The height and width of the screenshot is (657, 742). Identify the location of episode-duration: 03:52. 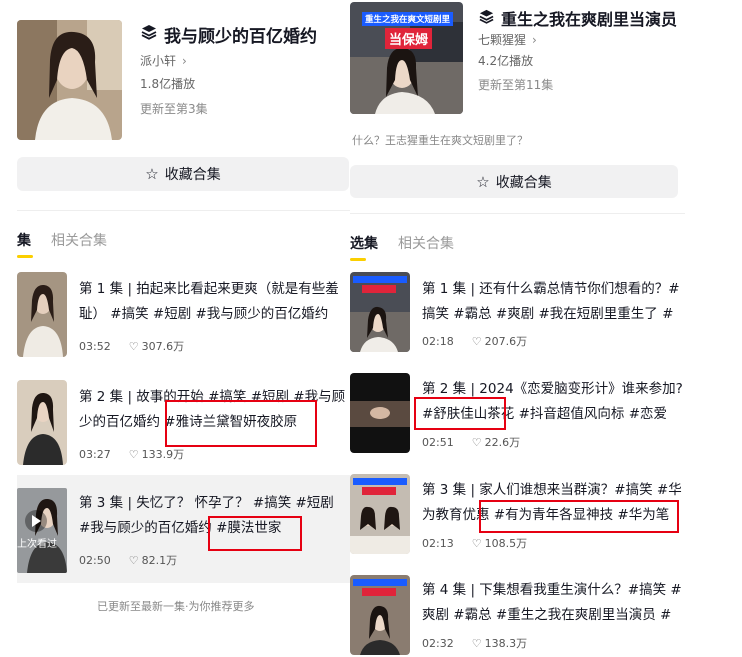
(95, 346).